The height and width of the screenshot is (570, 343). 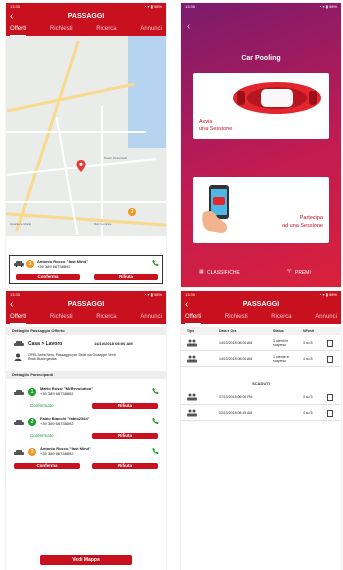 I want to click on participant-number-badge: 1, so click(x=32, y=392).